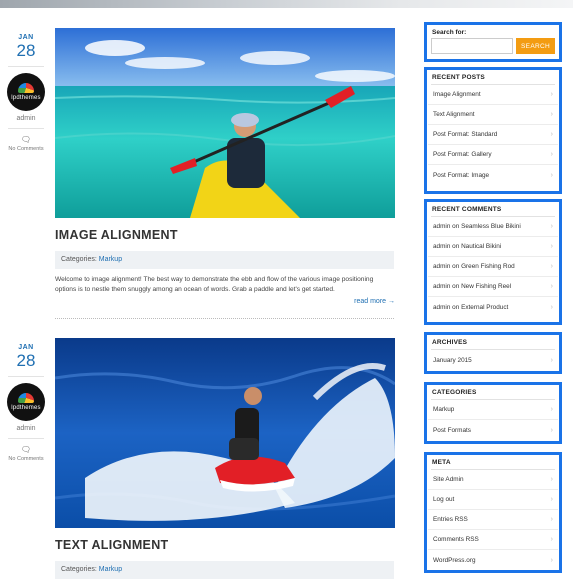 This screenshot has width=573, height=581. Describe the element at coordinates (474, 266) in the screenshot. I see `item-label: admin on Green Fishing Rod` at that location.